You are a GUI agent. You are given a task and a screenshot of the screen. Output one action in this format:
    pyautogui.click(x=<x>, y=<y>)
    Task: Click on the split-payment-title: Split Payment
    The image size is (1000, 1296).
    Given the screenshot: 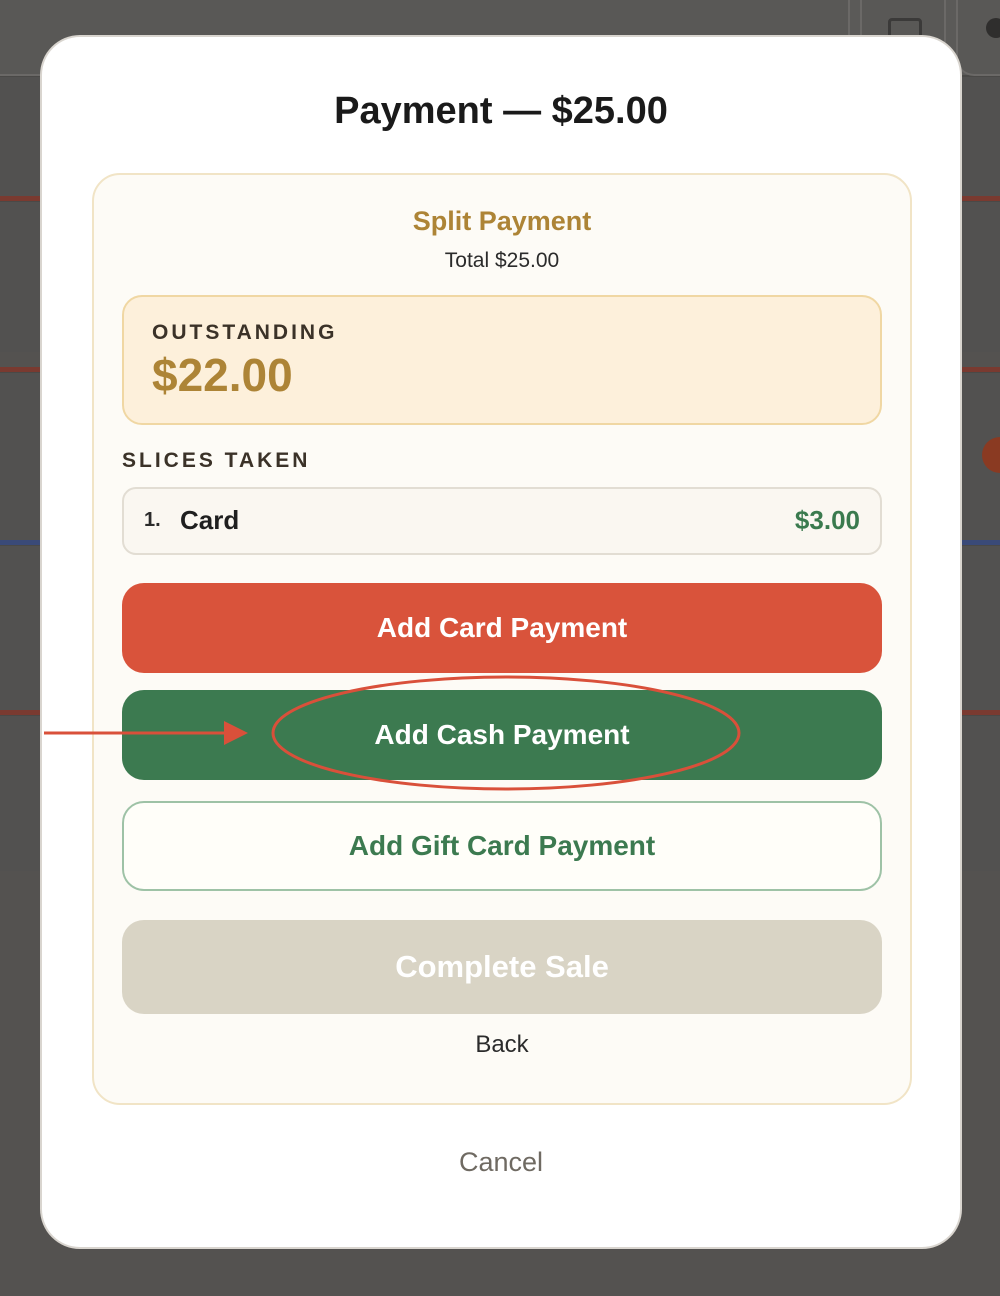 What is the action you would take?
    pyautogui.click(x=502, y=221)
    